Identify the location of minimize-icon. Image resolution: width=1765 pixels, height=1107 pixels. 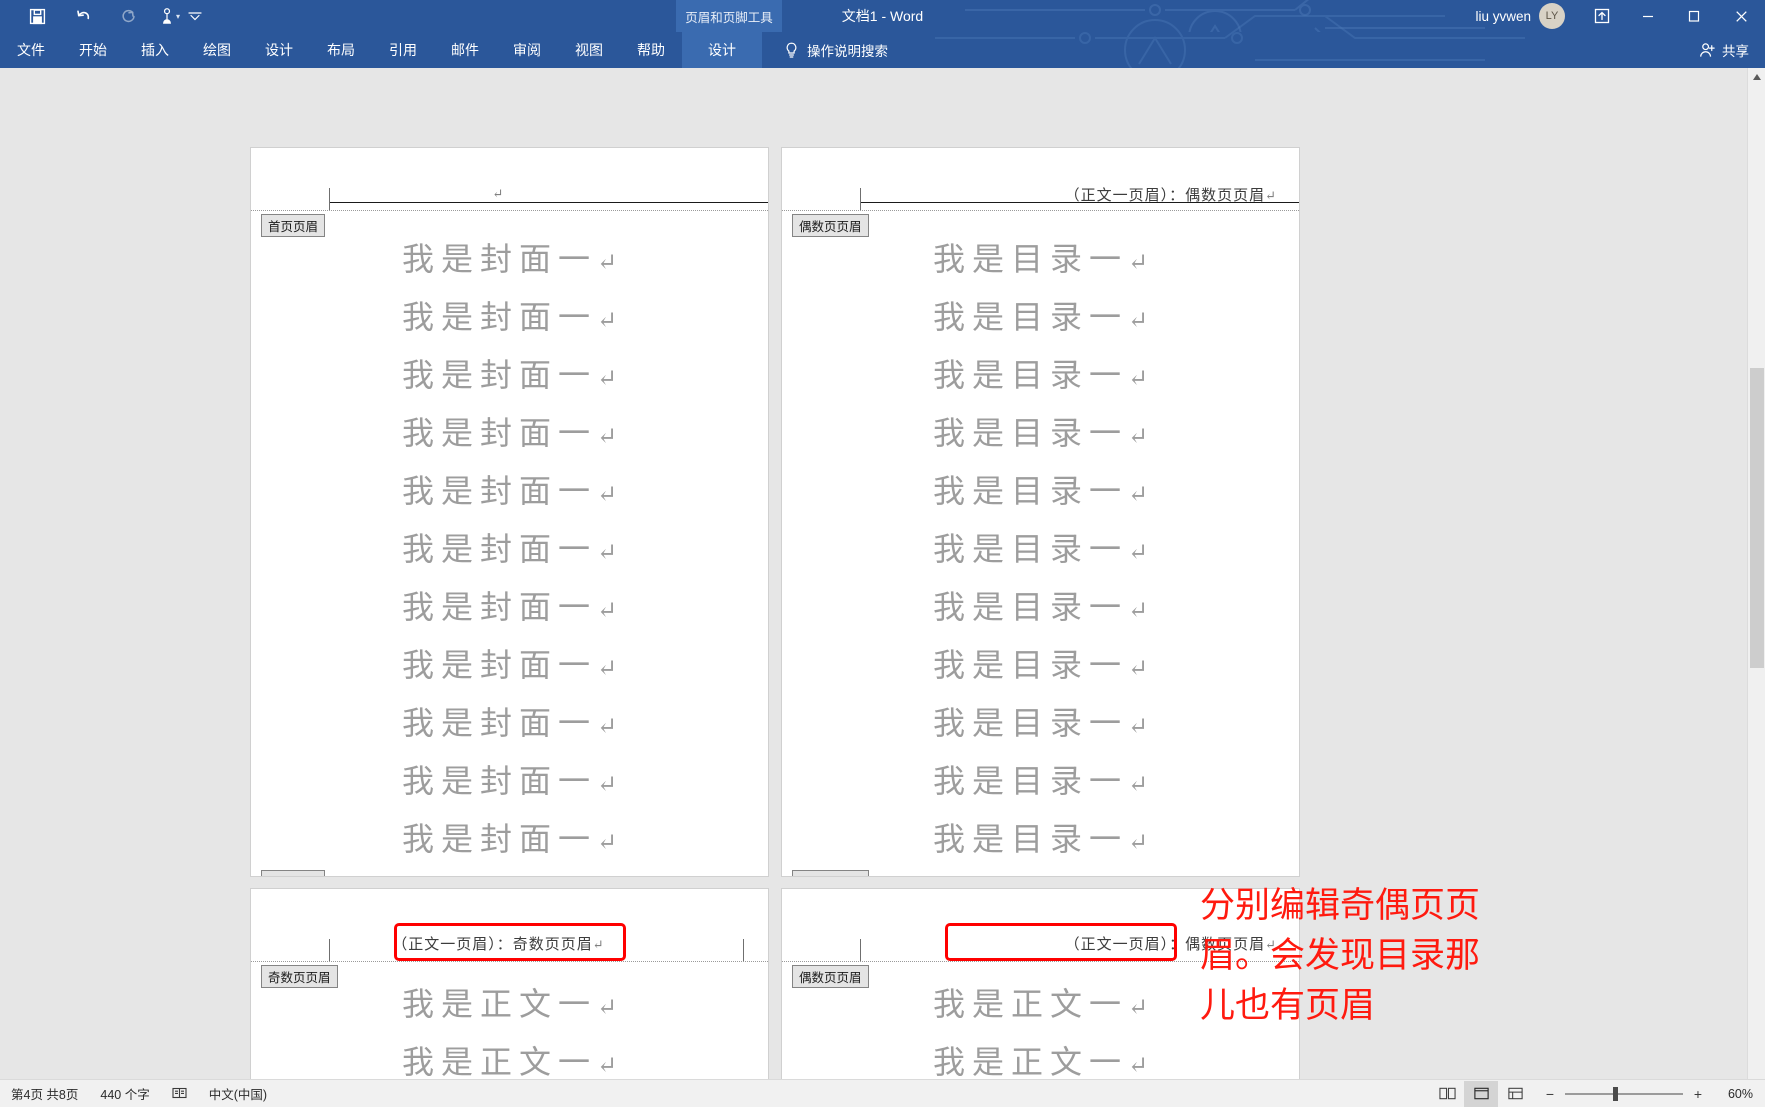
(1648, 16).